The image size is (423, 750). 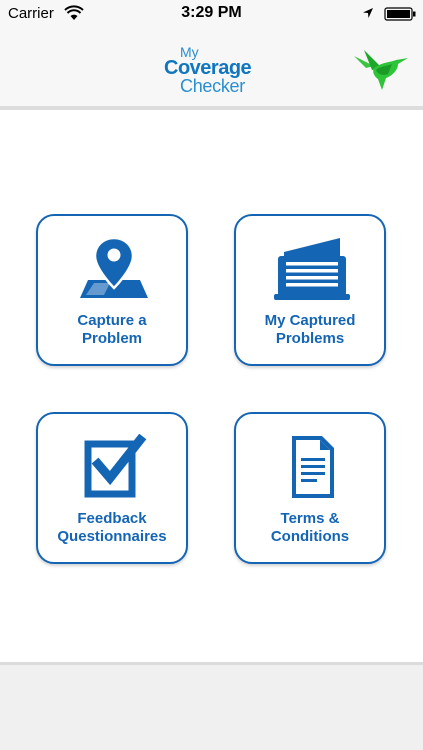 I want to click on capture-problem-label: Capture a Problem, so click(x=112, y=330).